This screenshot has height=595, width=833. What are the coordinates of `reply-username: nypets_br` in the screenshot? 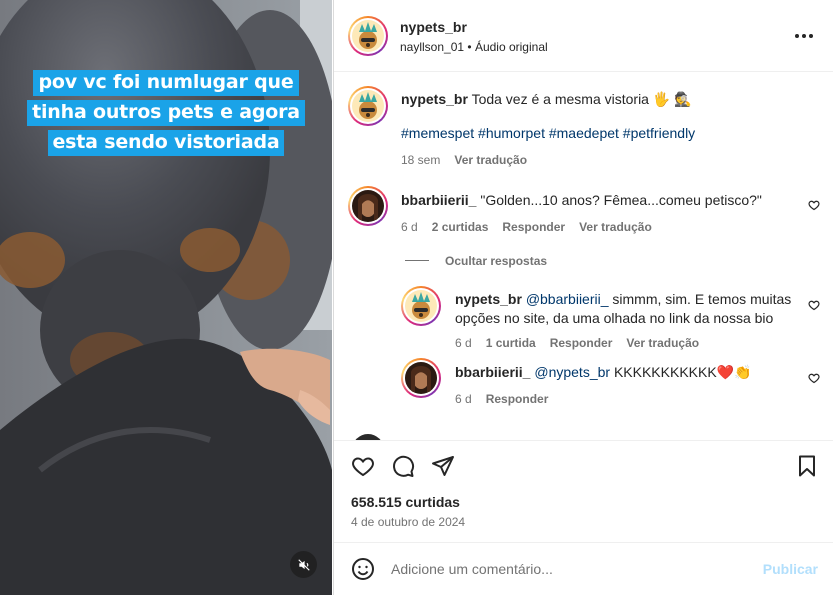 It's located at (488, 299).